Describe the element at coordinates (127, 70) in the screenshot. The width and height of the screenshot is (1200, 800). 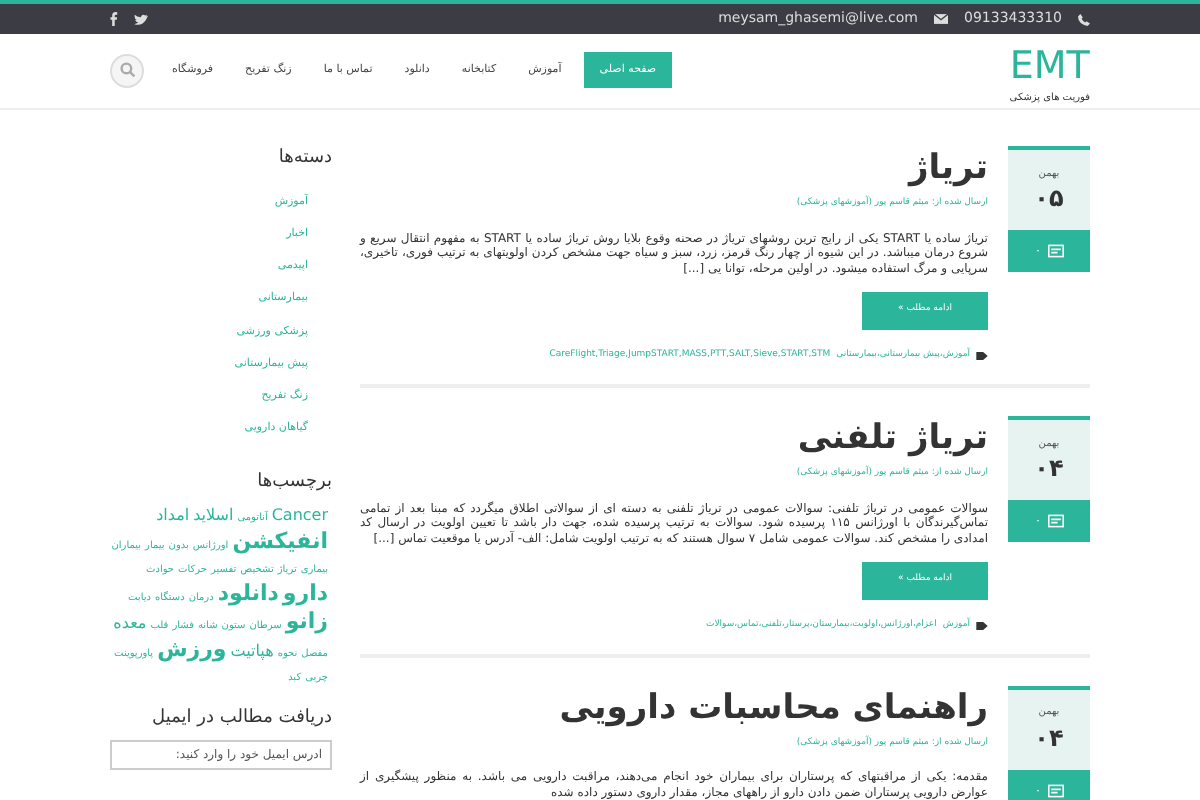
I see `search-icon` at that location.